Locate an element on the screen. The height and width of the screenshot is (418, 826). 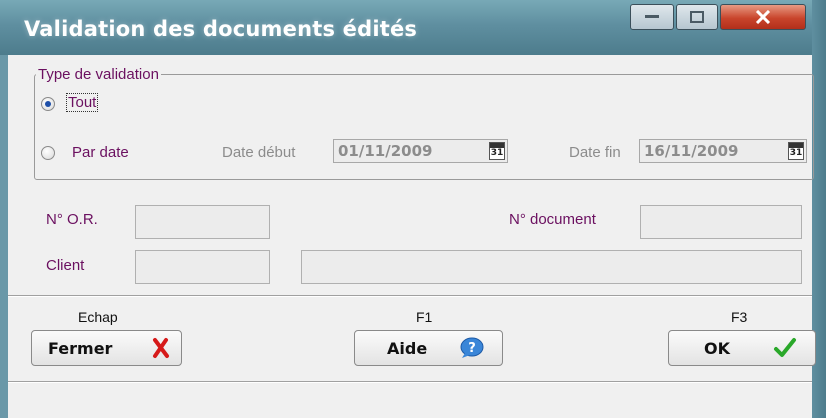
radio-par-date is located at coordinates (48, 153).